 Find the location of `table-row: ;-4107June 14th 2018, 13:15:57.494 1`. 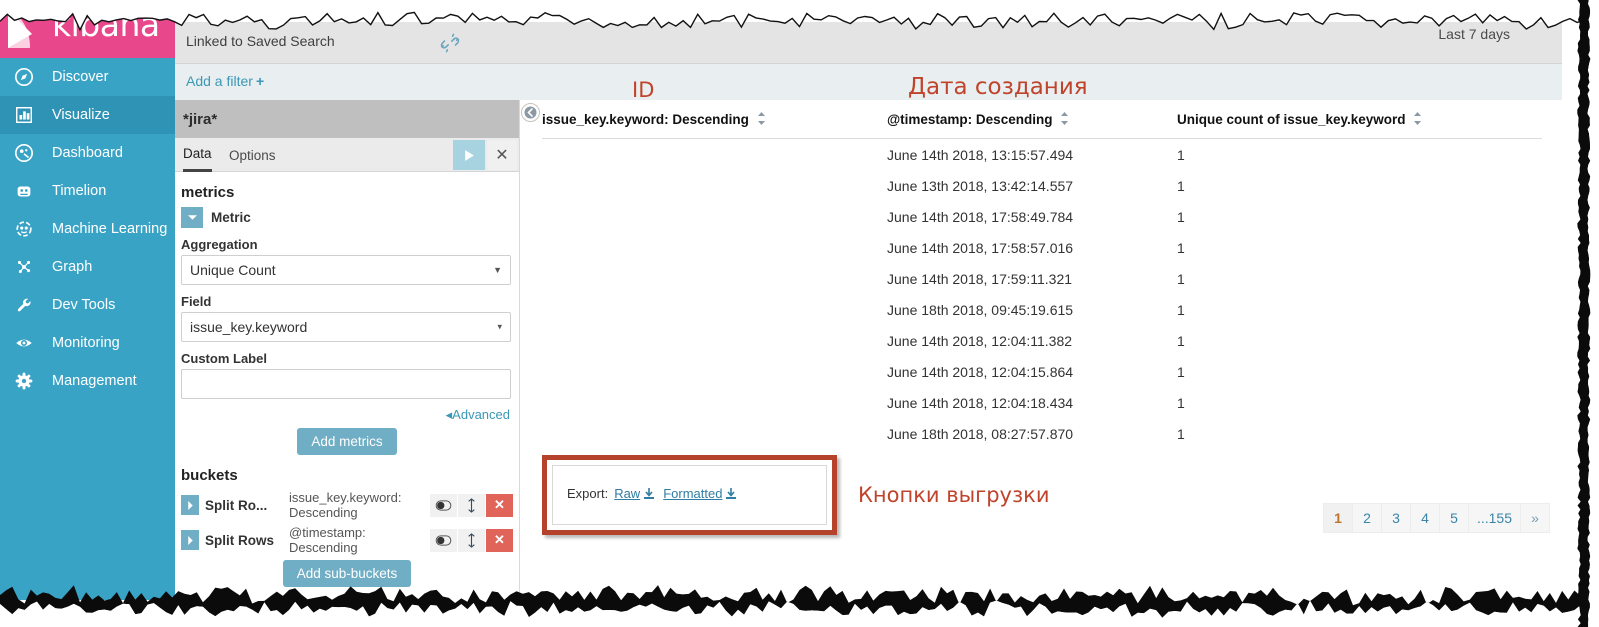

table-row: ;-4107June 14th 2018, 13:15:57.494 1 is located at coordinates (1042, 155).